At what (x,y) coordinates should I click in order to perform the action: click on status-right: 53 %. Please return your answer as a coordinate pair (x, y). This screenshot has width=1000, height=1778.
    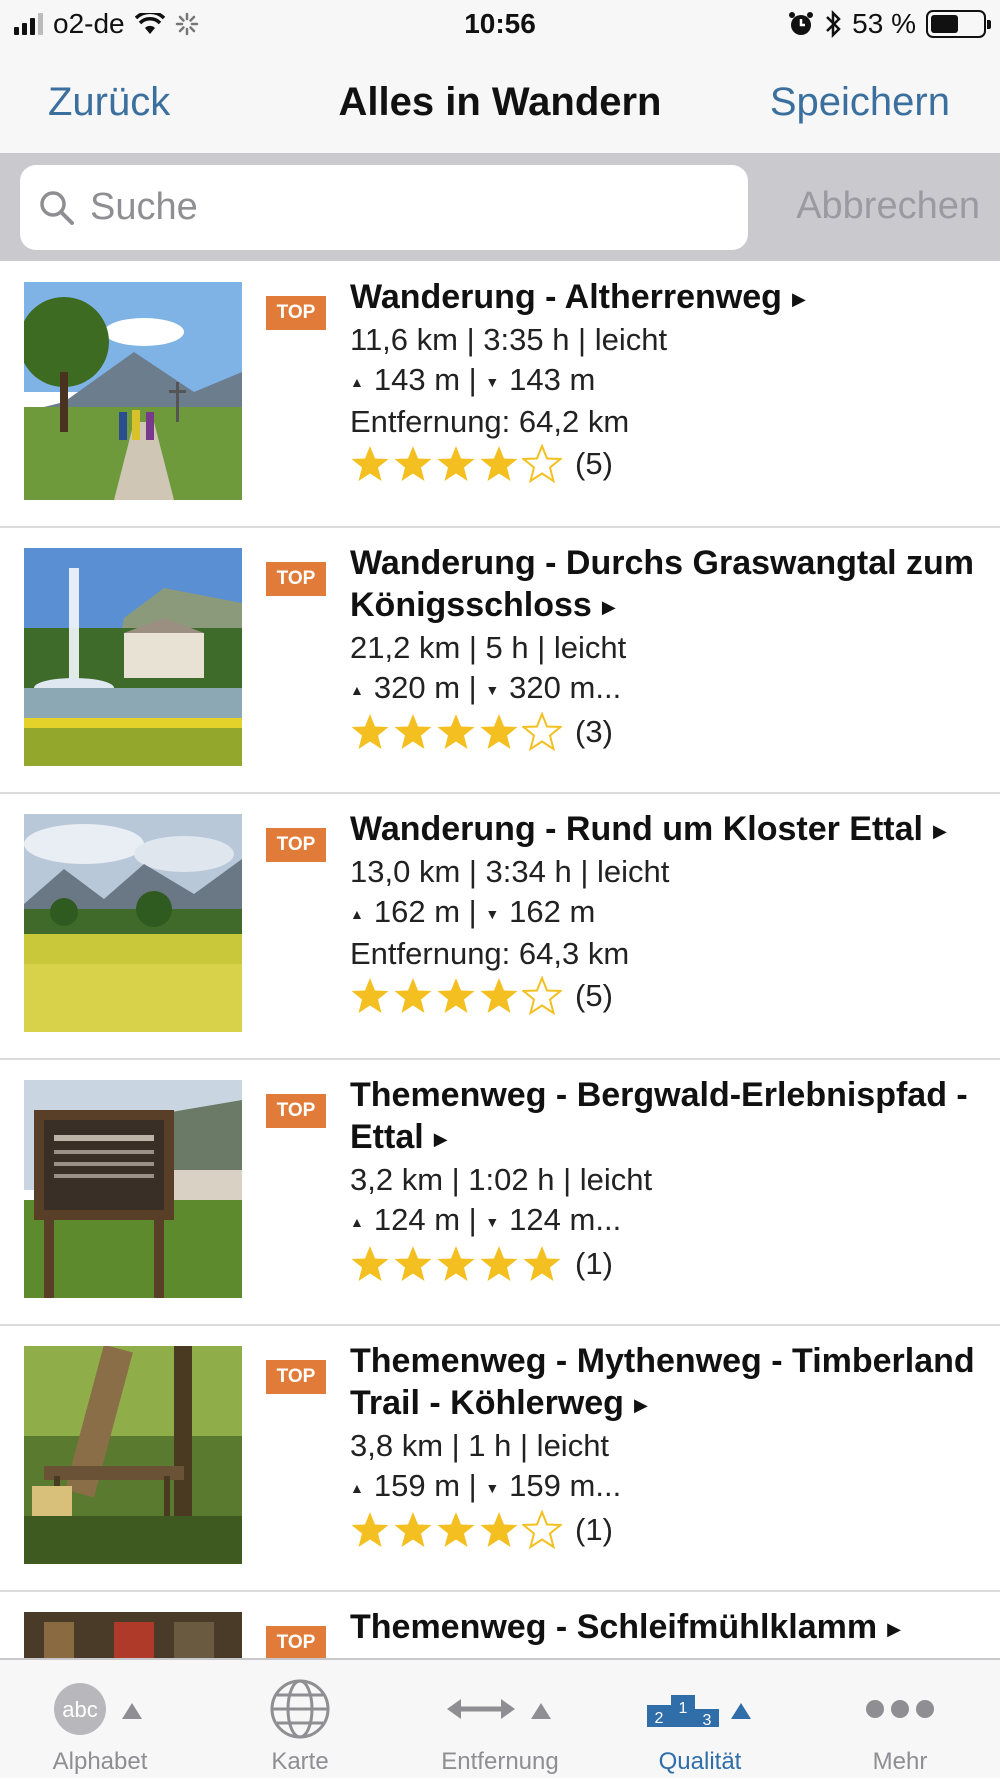
    Looking at the image, I should click on (889, 24).